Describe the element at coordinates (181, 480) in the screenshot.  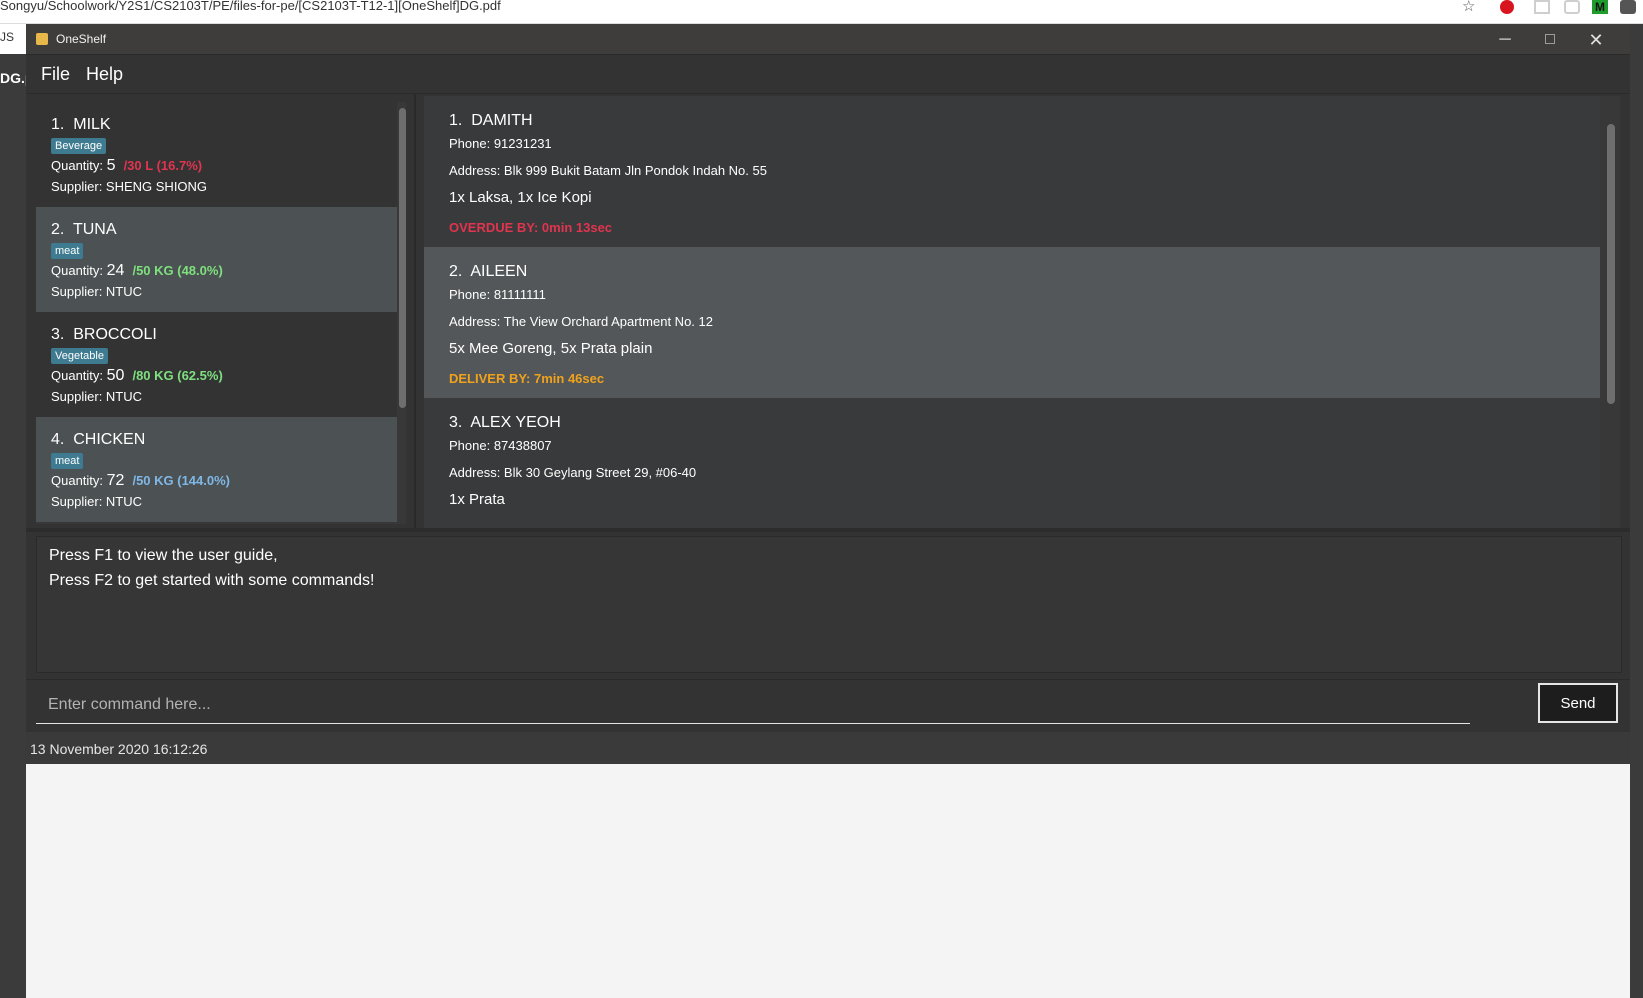
I see `quantity-ratio: /50 KG (144.0%)` at that location.